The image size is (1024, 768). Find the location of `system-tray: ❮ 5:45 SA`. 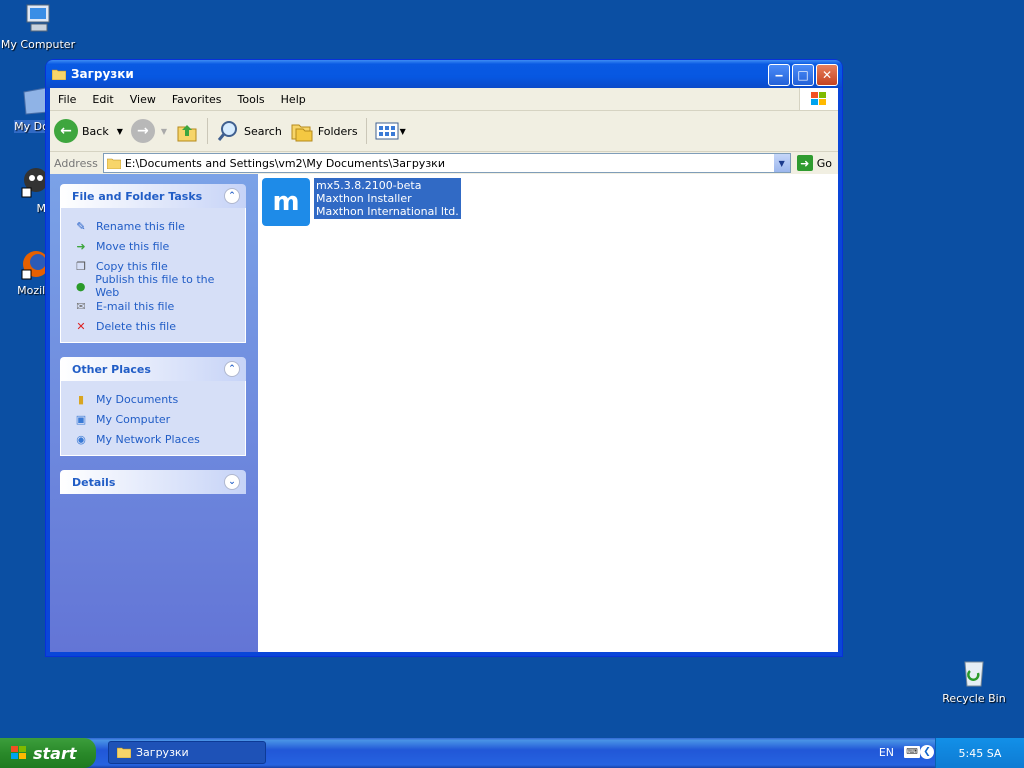

system-tray: ❮ 5:45 SA is located at coordinates (972, 753).